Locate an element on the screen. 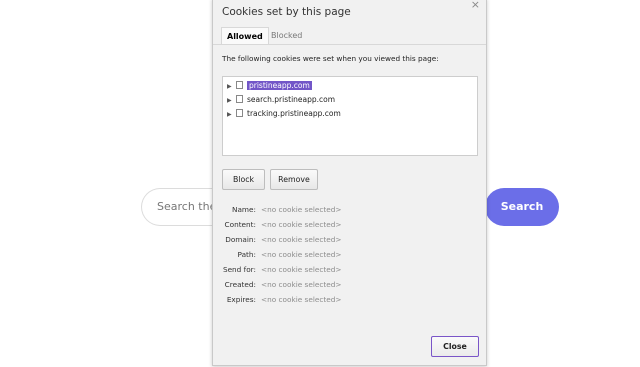 This screenshot has width=640, height=367. detail-row-domain: Domain: <no cookie selected> is located at coordinates (350, 242).